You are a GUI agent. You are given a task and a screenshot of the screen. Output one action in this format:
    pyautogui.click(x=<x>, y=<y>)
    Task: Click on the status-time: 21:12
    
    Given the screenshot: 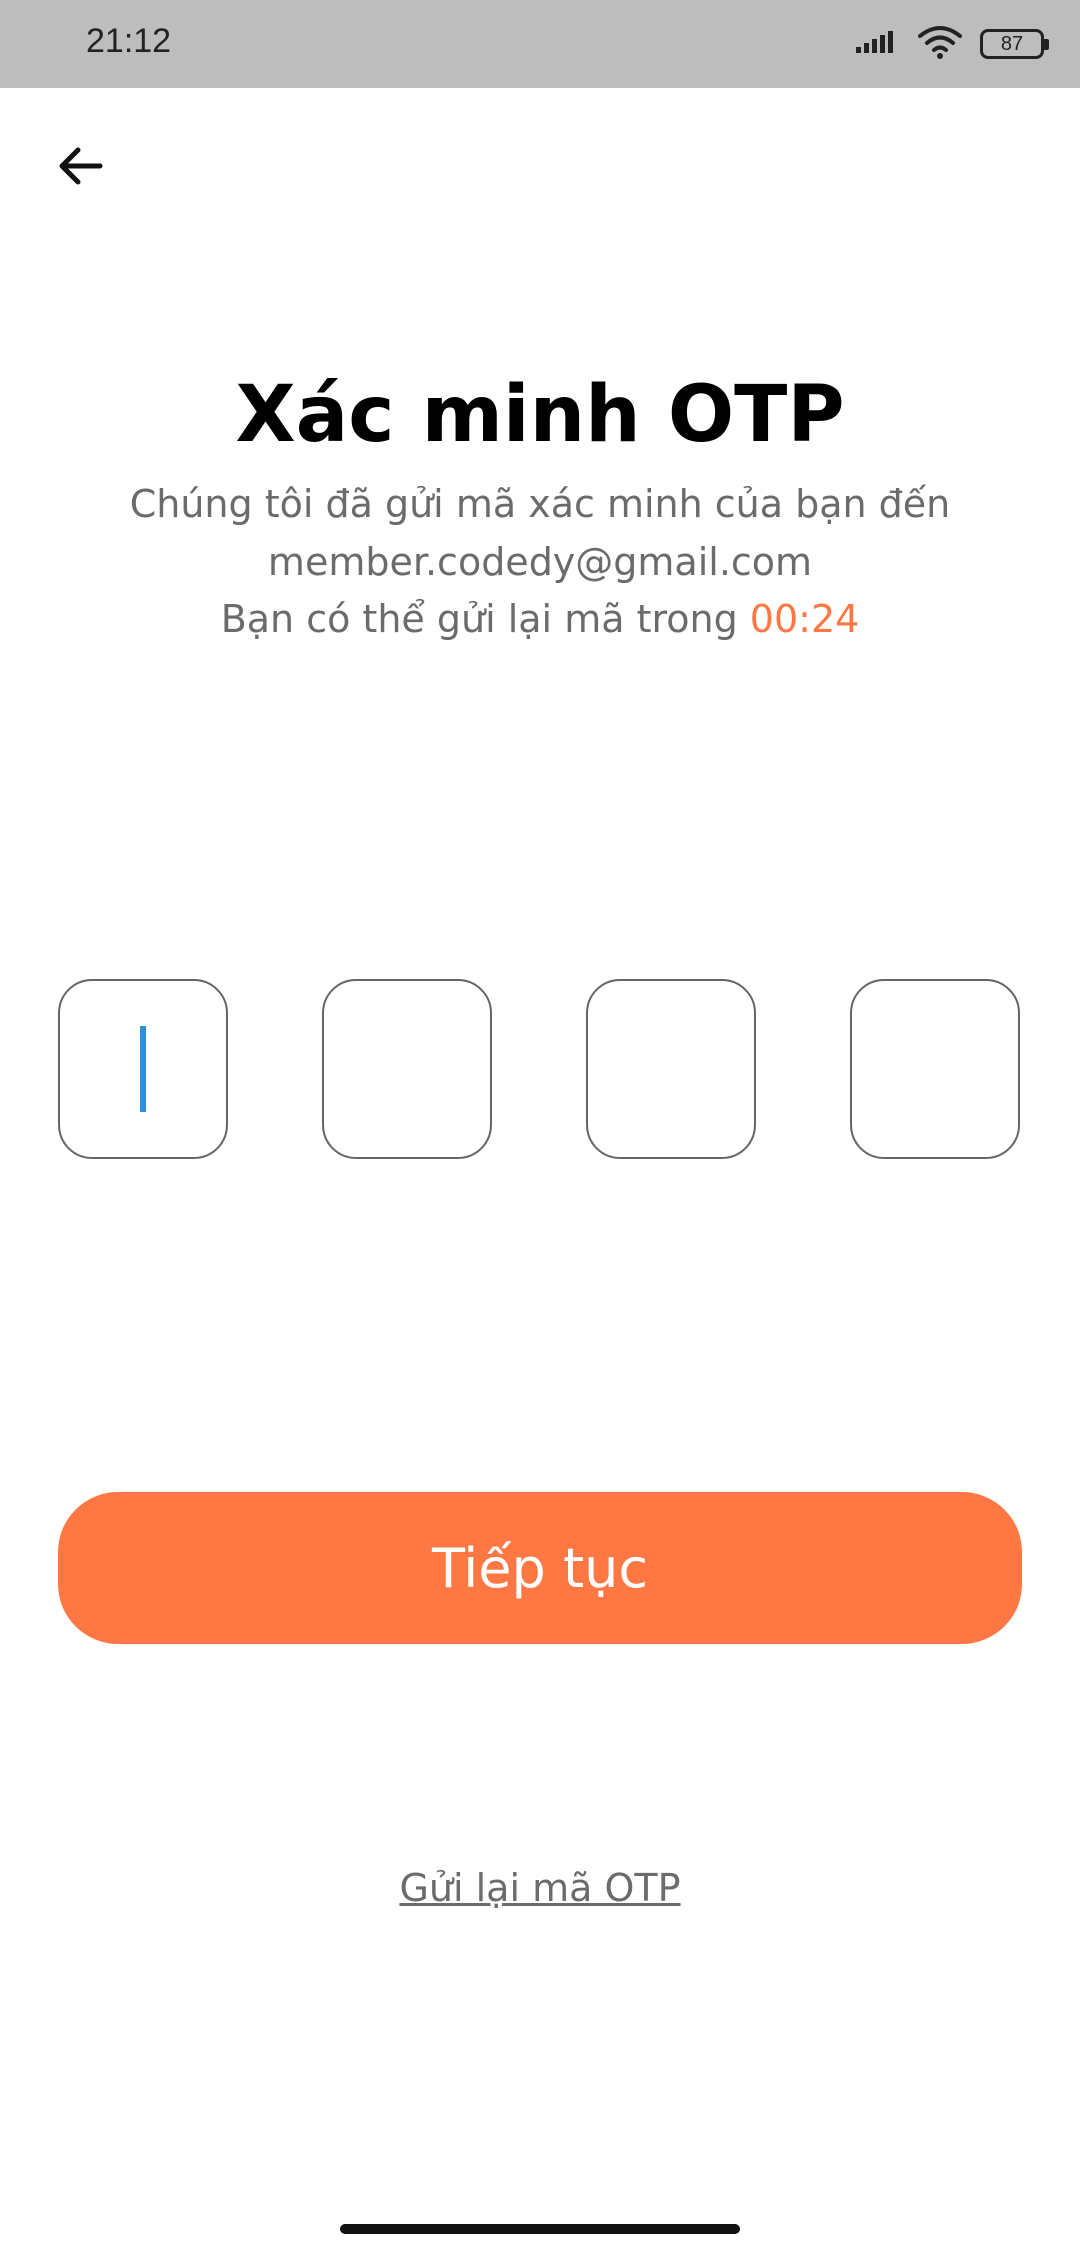 What is the action you would take?
    pyautogui.click(x=129, y=41)
    